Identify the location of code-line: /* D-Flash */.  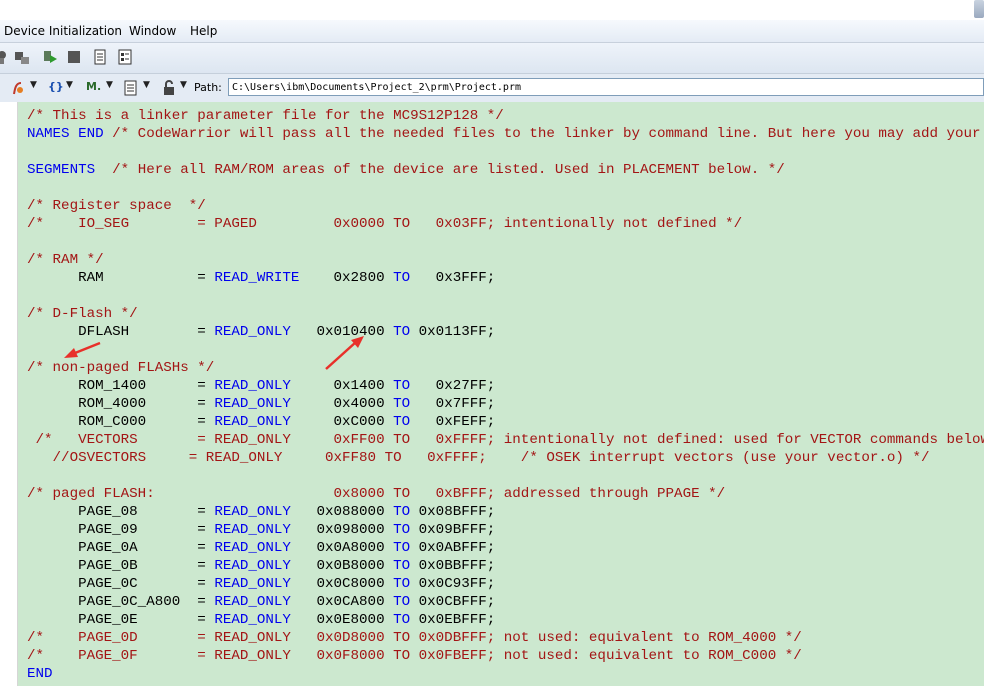
(505, 314).